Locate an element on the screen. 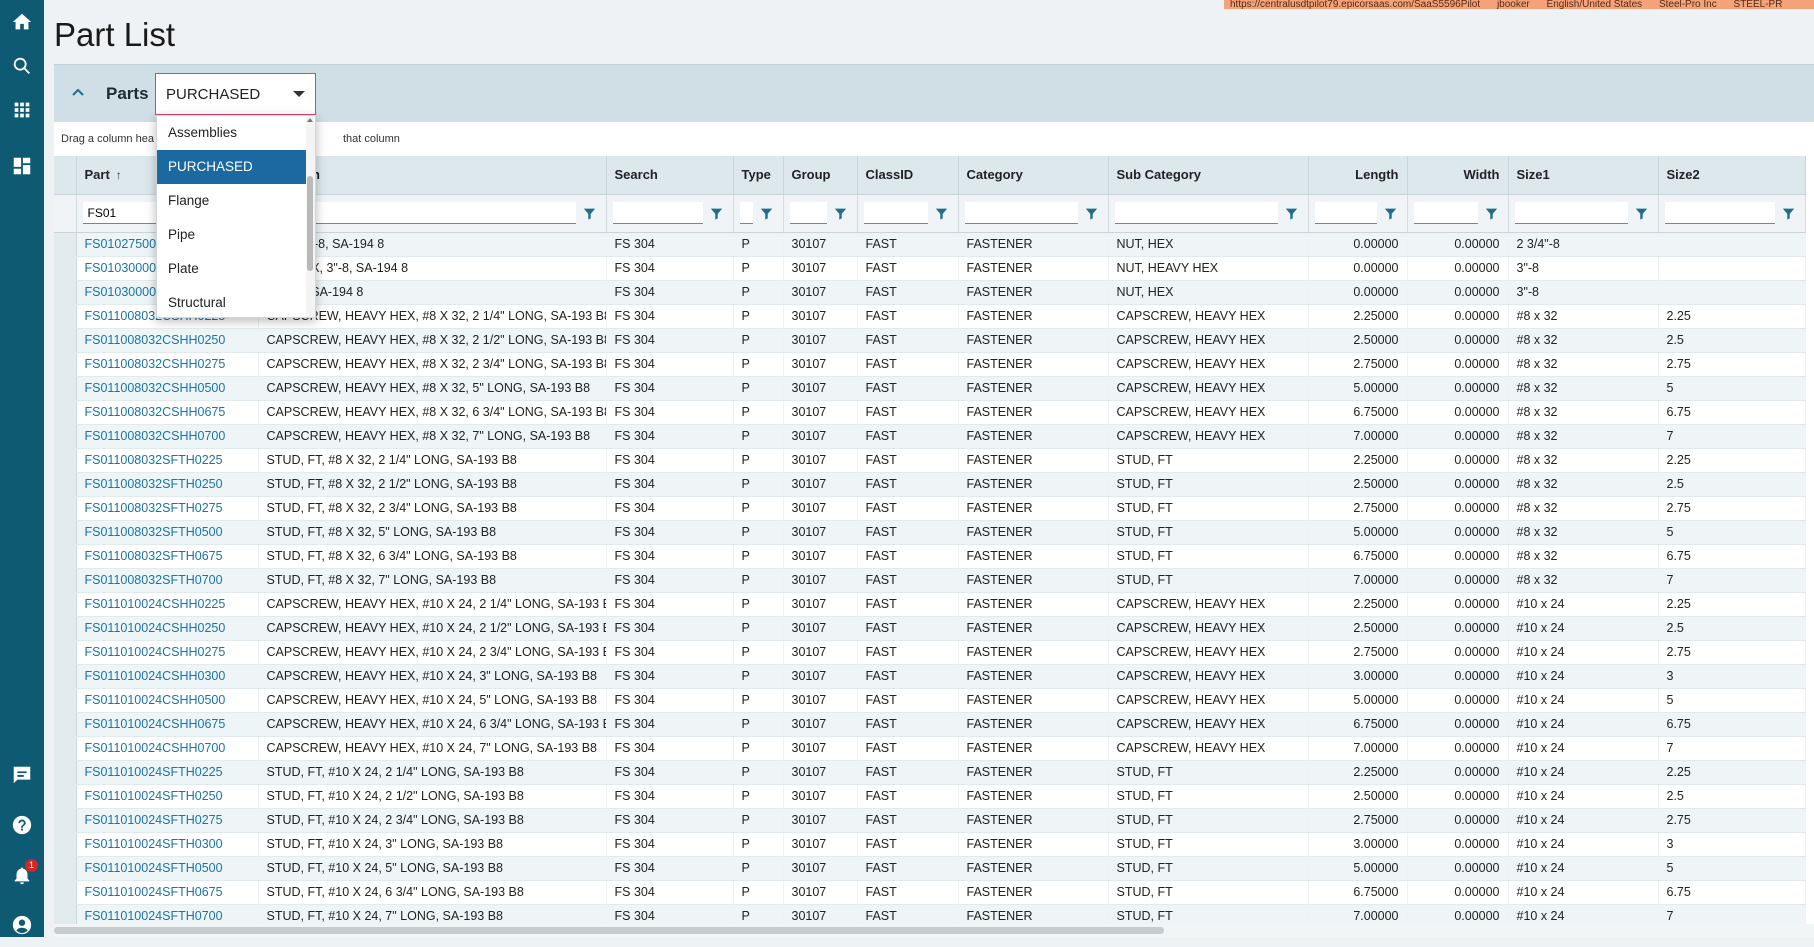 This screenshot has width=1814, height=947. dropdown-option-plate: Plate is located at coordinates (231, 269).